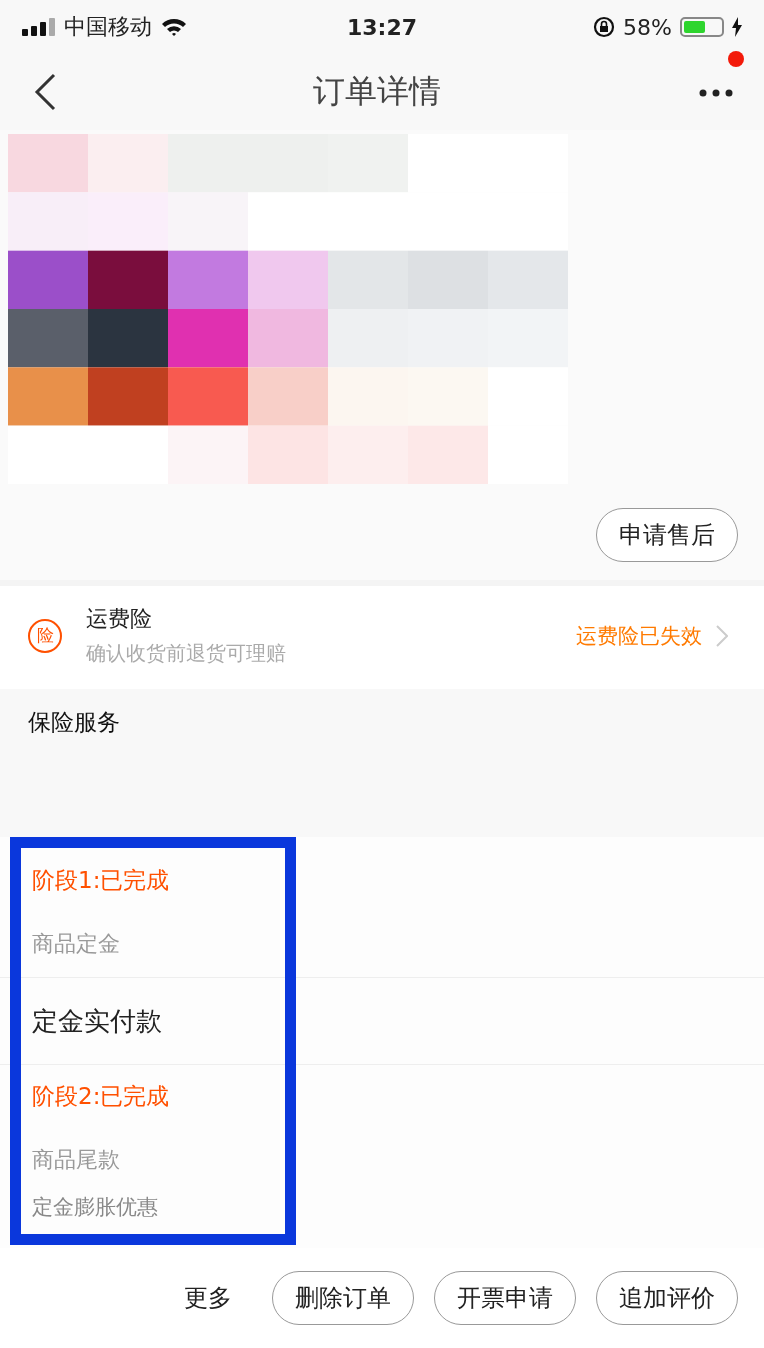 The height and width of the screenshot is (1348, 764). Describe the element at coordinates (97, 1021) in the screenshot. I see `payment-label: 定金实付款` at that location.